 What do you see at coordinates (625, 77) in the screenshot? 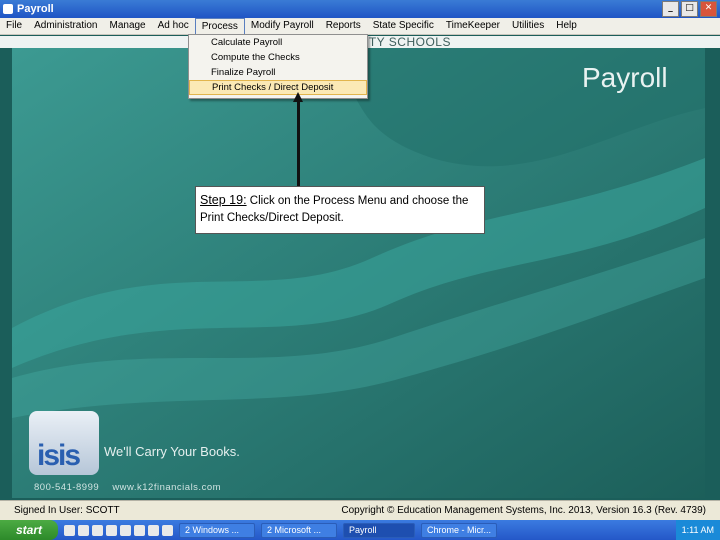
I see `module-title: Payroll` at bounding box center [625, 77].